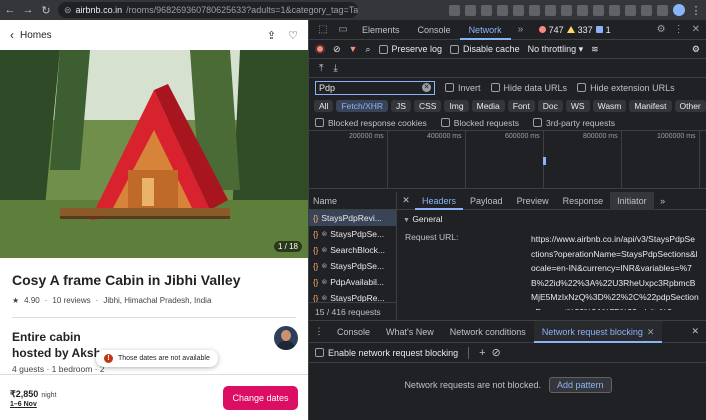 The width and height of the screenshot is (706, 420). Describe the element at coordinates (488, 332) in the screenshot. I see `drawer-tab-network-conditions: Network conditions` at that location.